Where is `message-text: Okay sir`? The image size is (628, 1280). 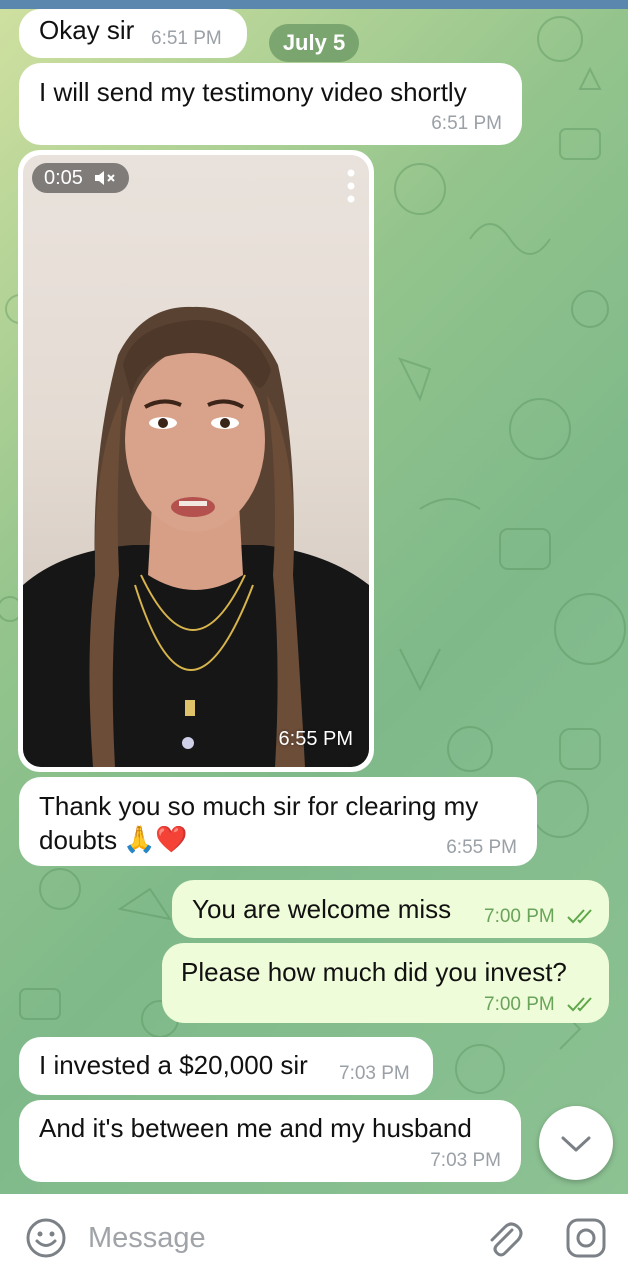
message-text: Okay sir is located at coordinates (87, 30).